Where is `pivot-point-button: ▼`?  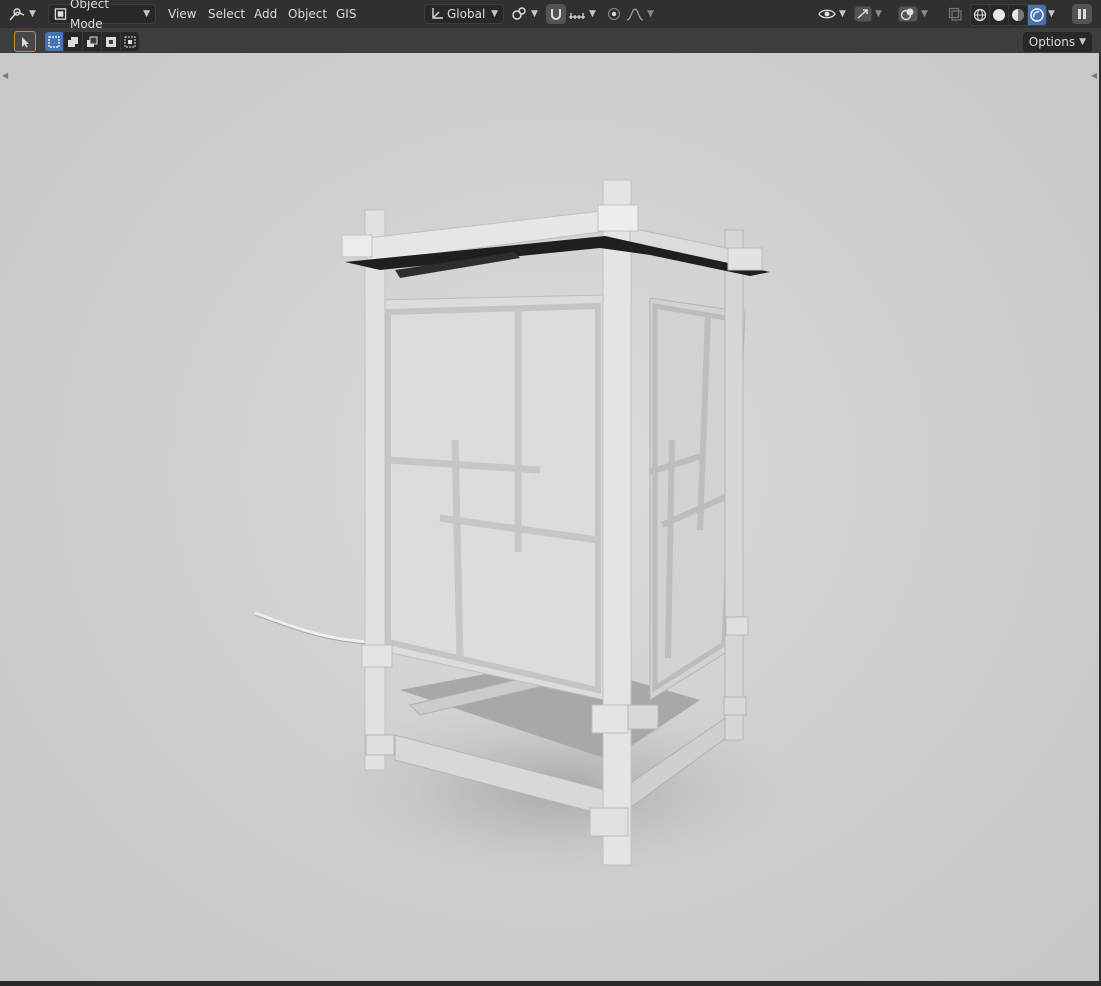 pivot-point-button: ▼ is located at coordinates (524, 14).